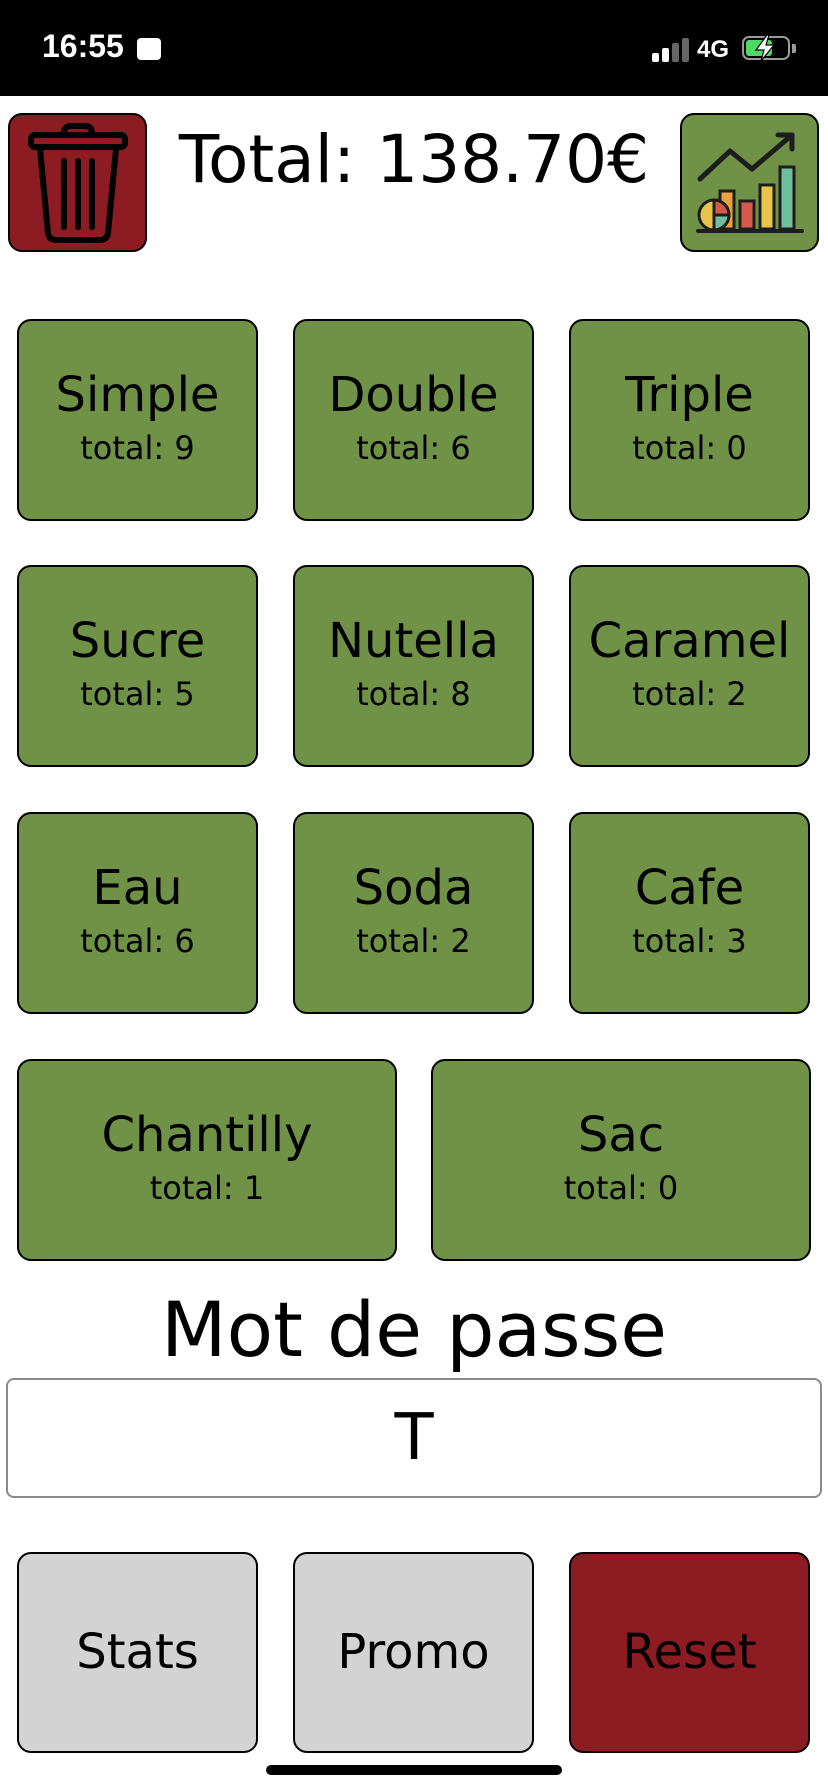  What do you see at coordinates (414, 48) in the screenshot?
I see `status-bar: 16:55 4G` at bounding box center [414, 48].